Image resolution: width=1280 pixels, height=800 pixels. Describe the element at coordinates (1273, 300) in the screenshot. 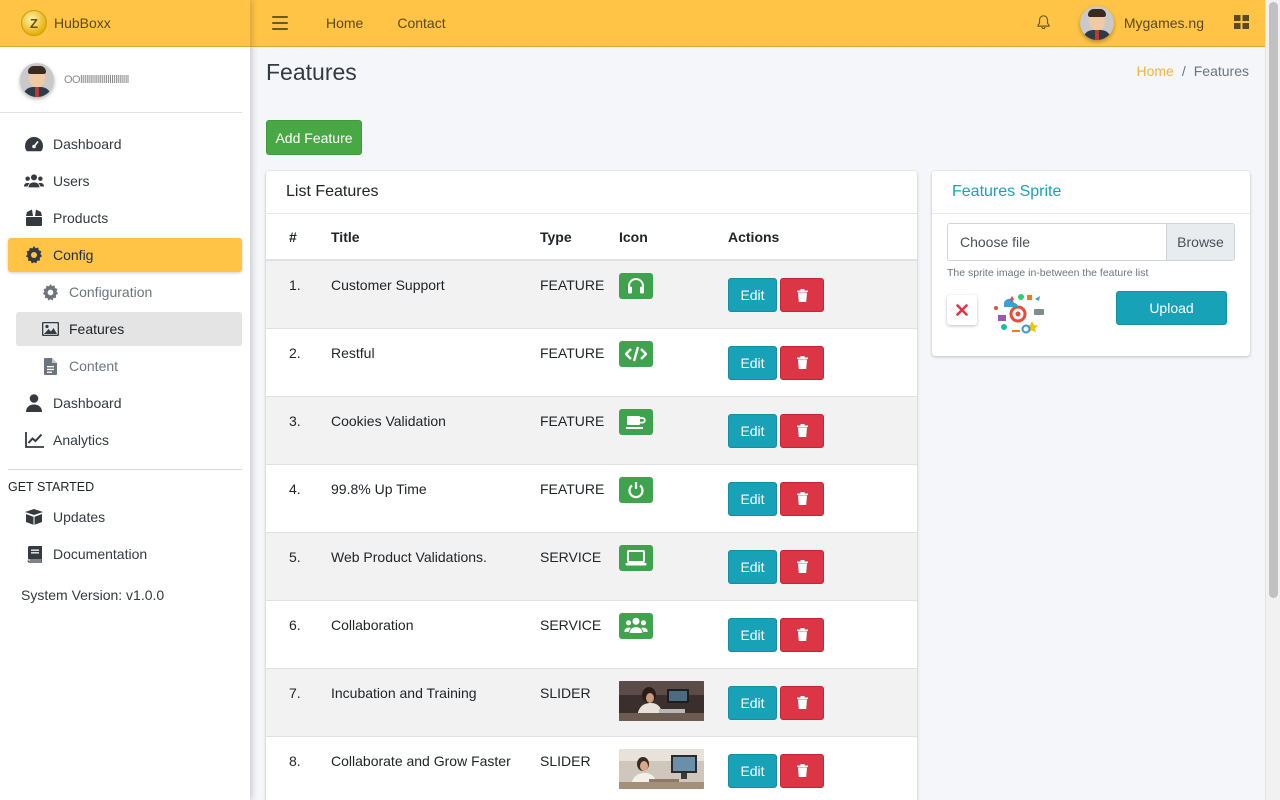

I see `scrollbar-thumb` at that location.